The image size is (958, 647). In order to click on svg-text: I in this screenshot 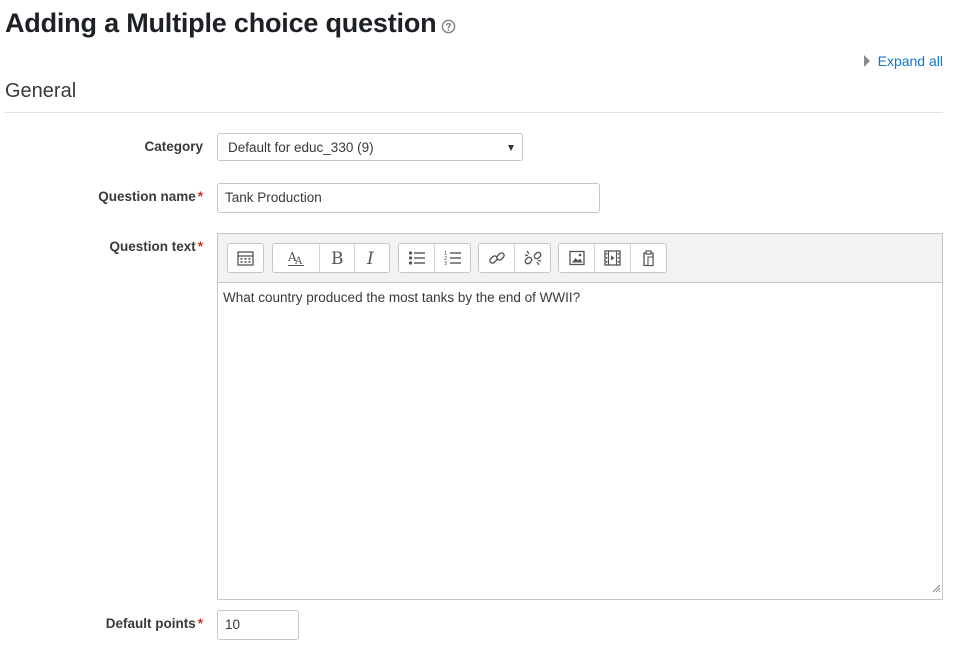, I will do `click(370, 258)`.